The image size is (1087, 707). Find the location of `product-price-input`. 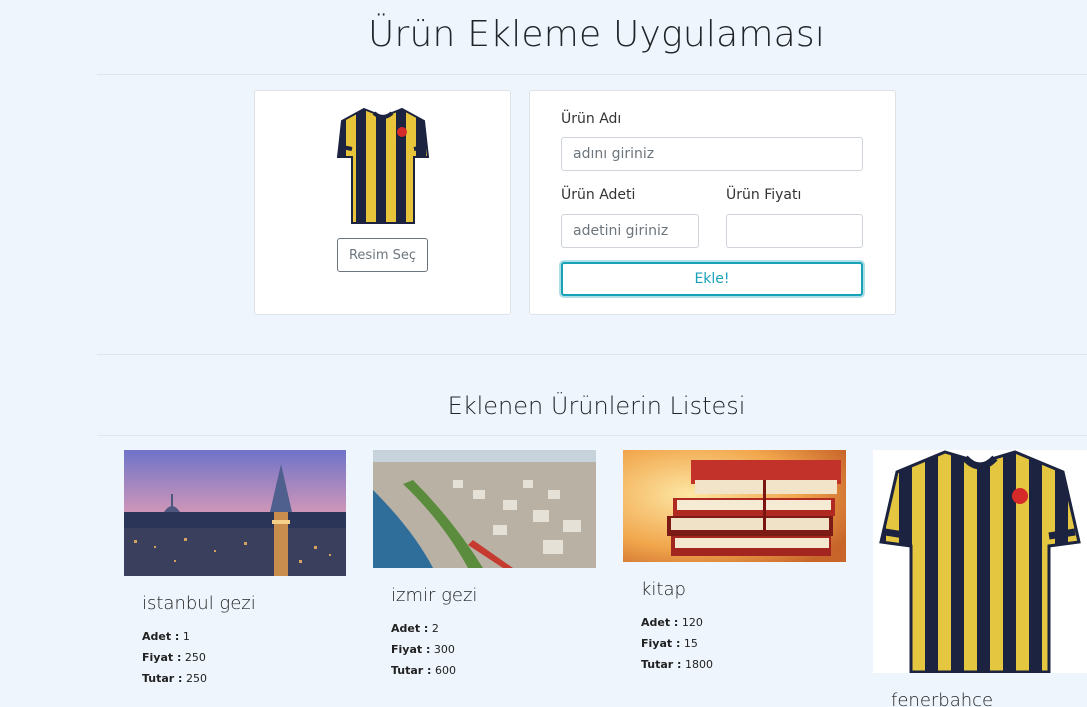

product-price-input is located at coordinates (794, 231).